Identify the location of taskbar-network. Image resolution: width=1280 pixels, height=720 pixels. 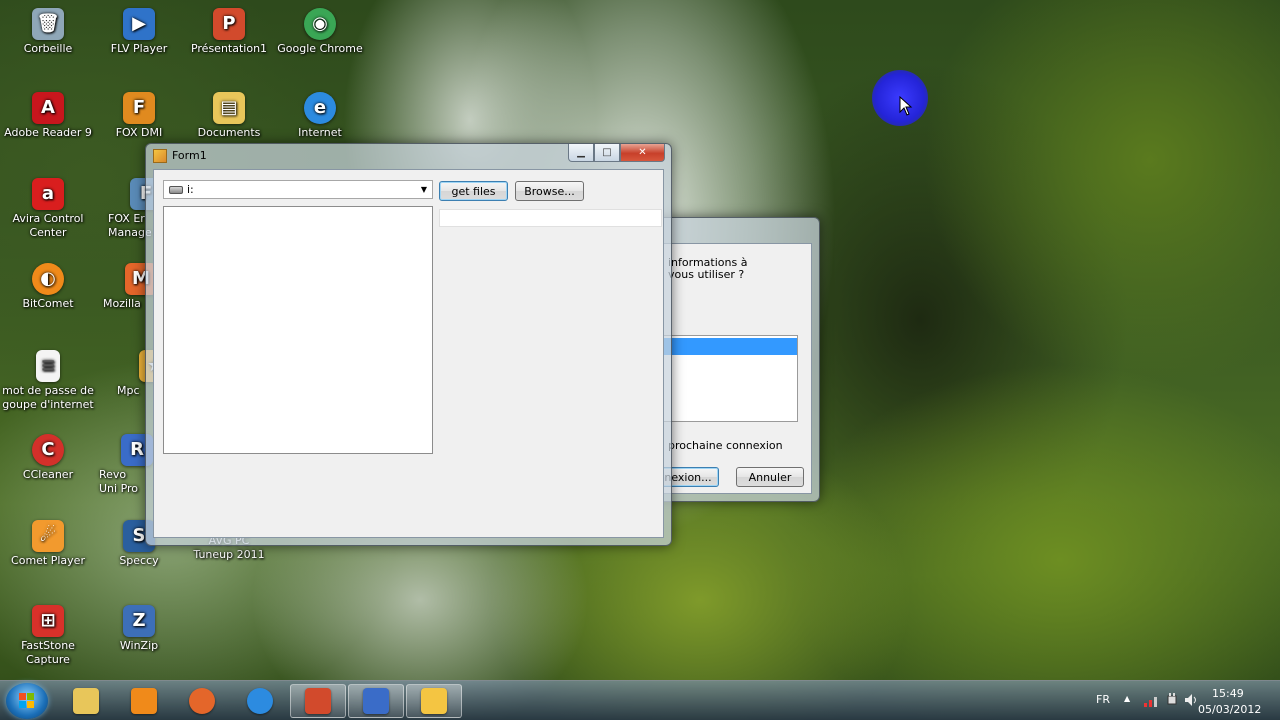
(376, 701).